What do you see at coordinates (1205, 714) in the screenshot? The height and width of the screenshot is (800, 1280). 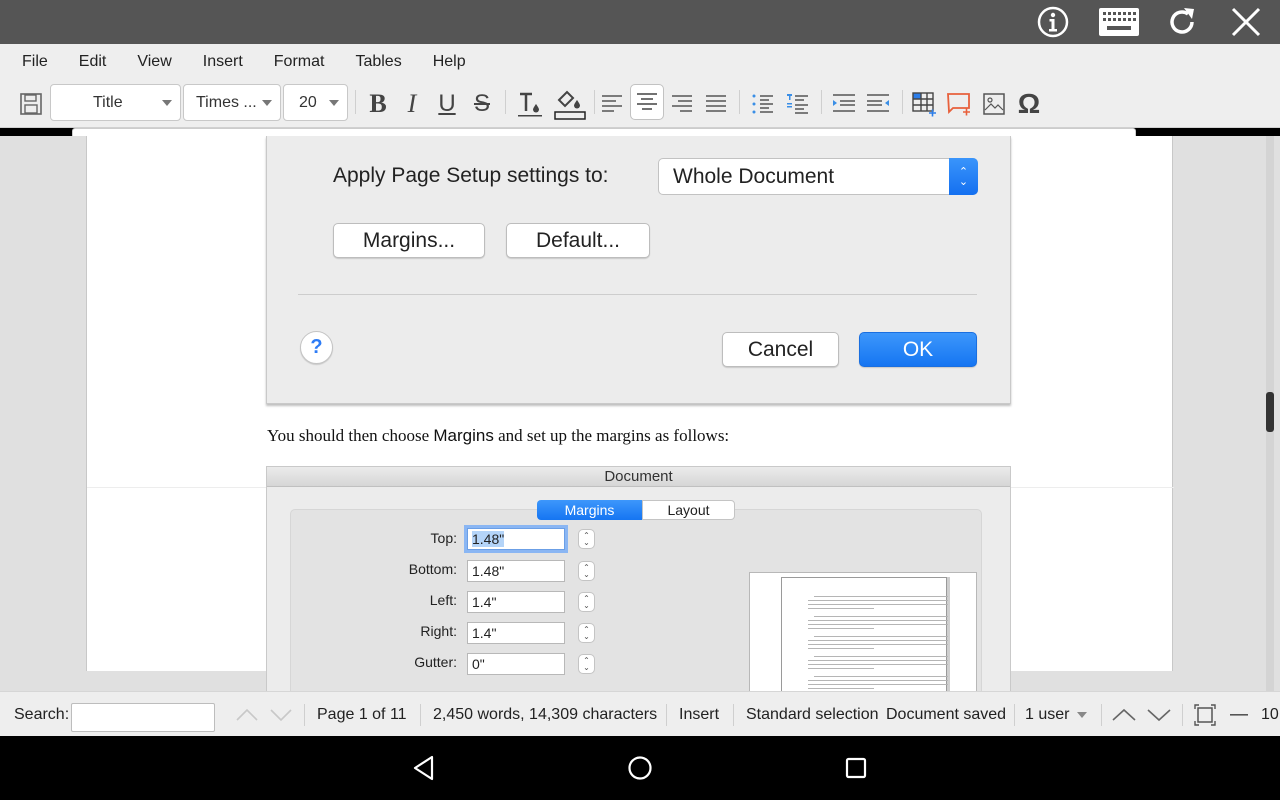 I see `fit-page-icon` at bounding box center [1205, 714].